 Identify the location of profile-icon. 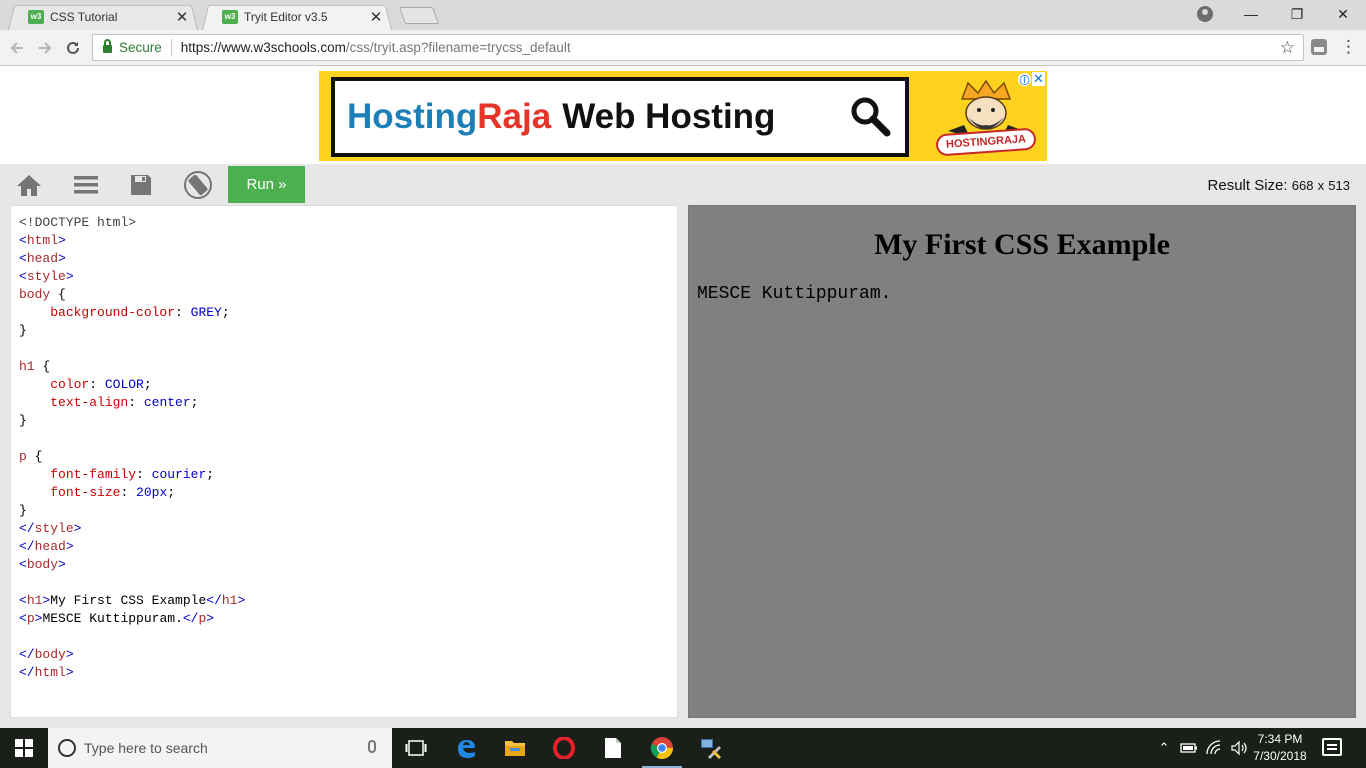
(1205, 14).